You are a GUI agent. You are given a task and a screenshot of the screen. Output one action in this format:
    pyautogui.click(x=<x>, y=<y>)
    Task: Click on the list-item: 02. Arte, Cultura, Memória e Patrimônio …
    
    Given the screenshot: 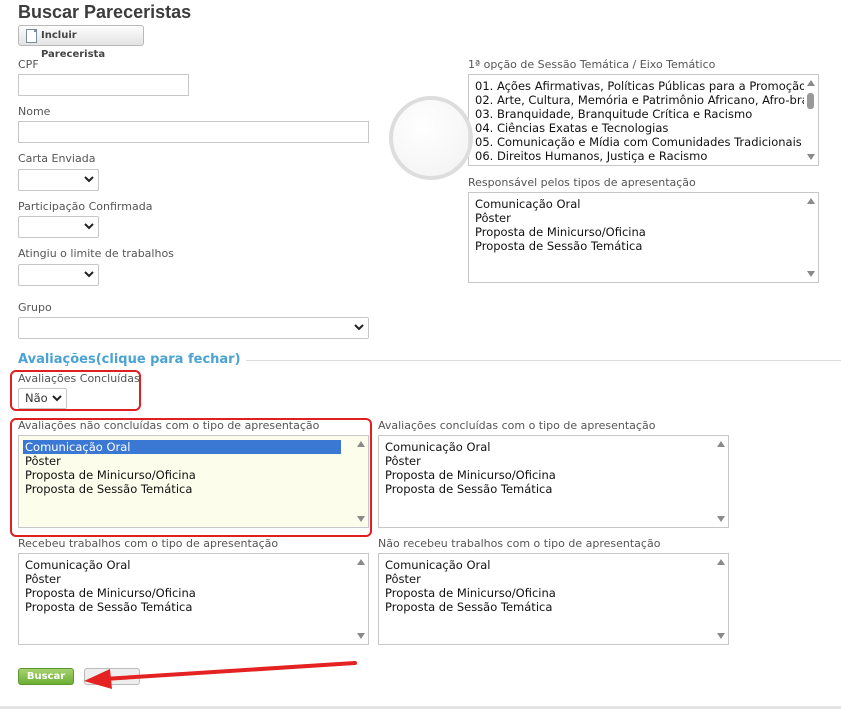 What is the action you would take?
    pyautogui.click(x=643, y=100)
    